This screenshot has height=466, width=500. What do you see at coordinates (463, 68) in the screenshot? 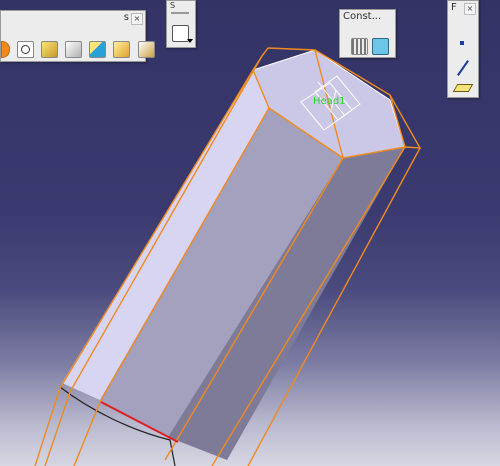
I see `line-icon` at bounding box center [463, 68].